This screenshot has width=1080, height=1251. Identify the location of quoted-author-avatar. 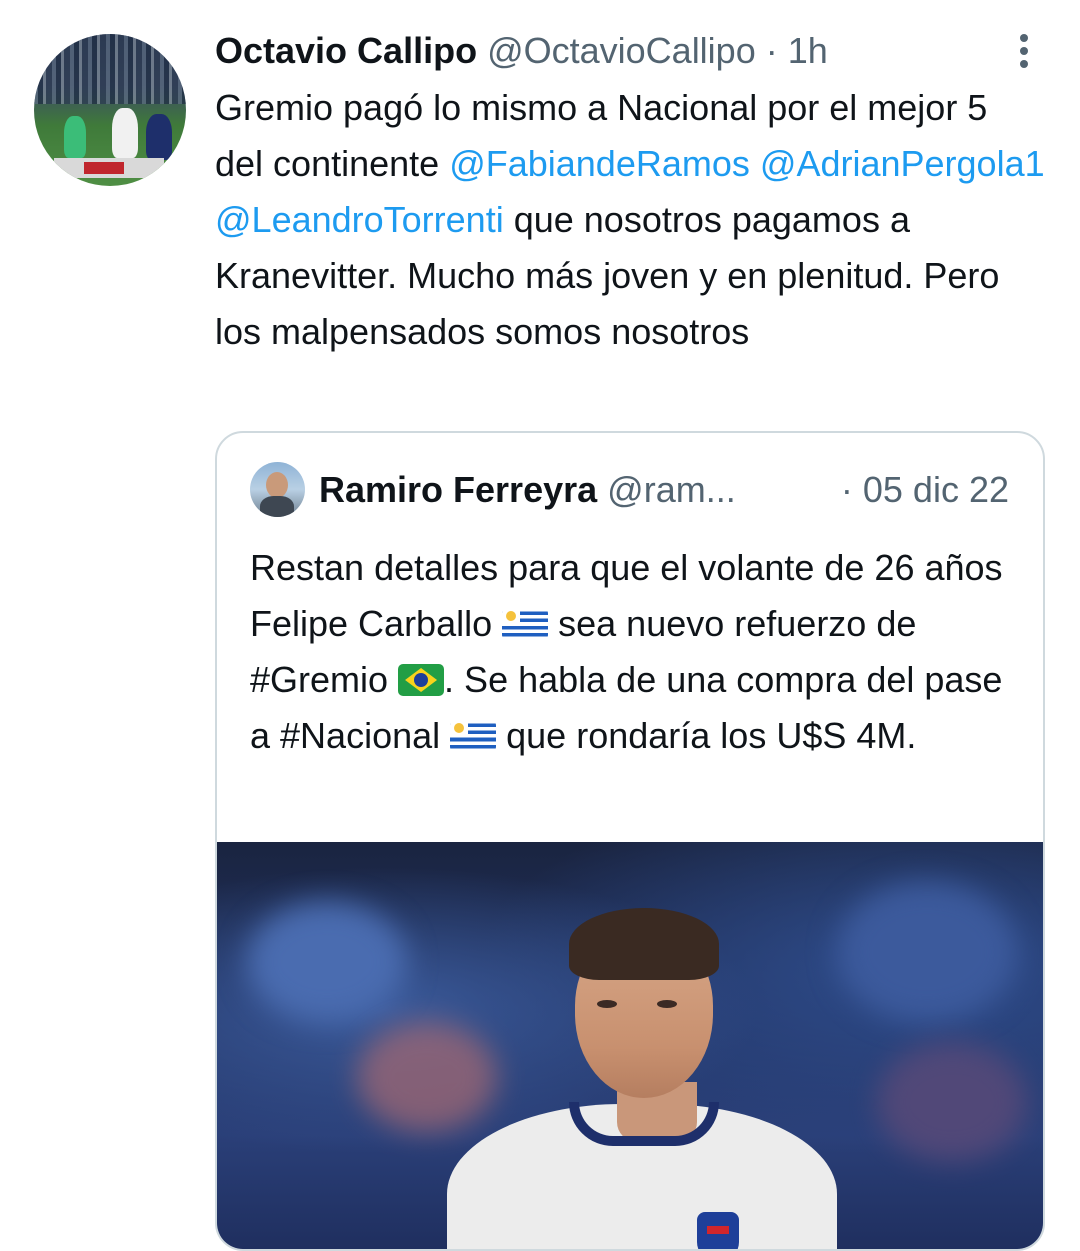
(277, 489).